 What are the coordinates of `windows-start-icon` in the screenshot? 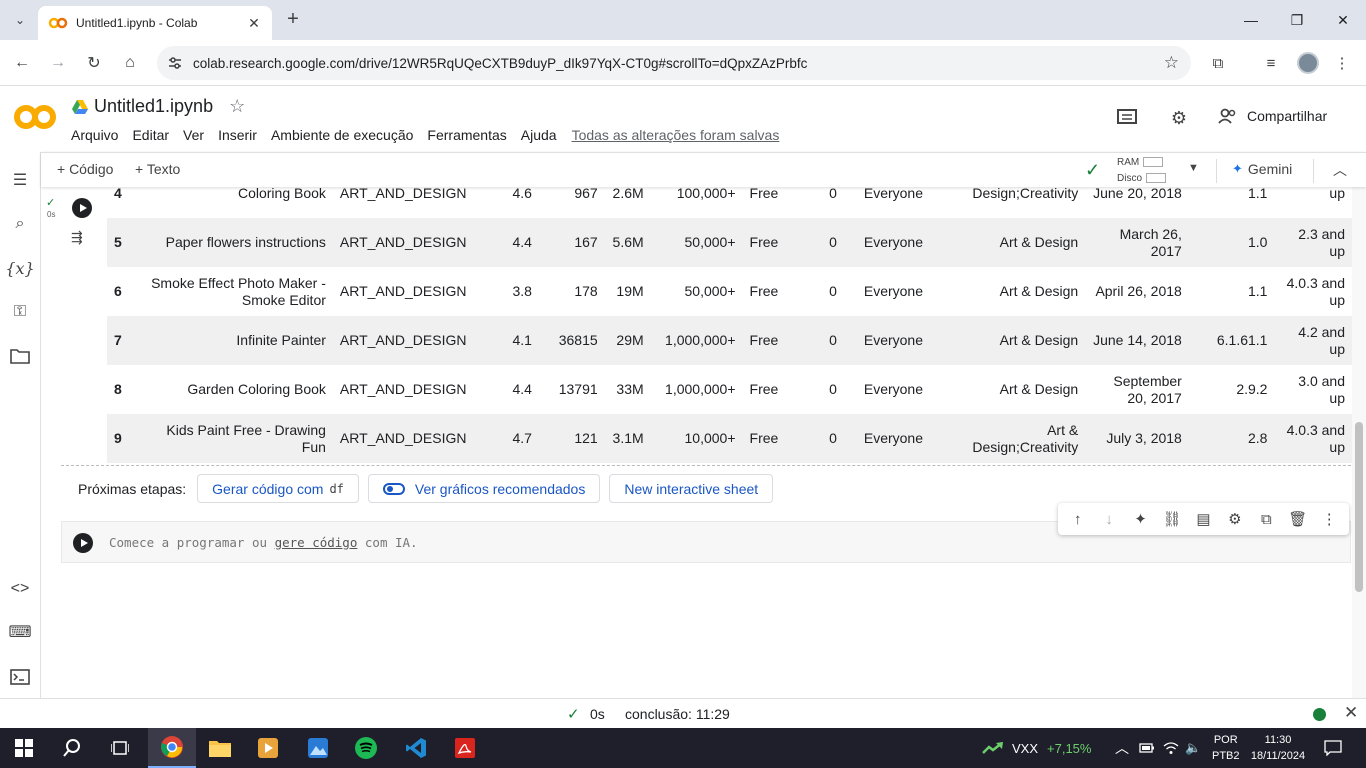 It's located at (24, 748).